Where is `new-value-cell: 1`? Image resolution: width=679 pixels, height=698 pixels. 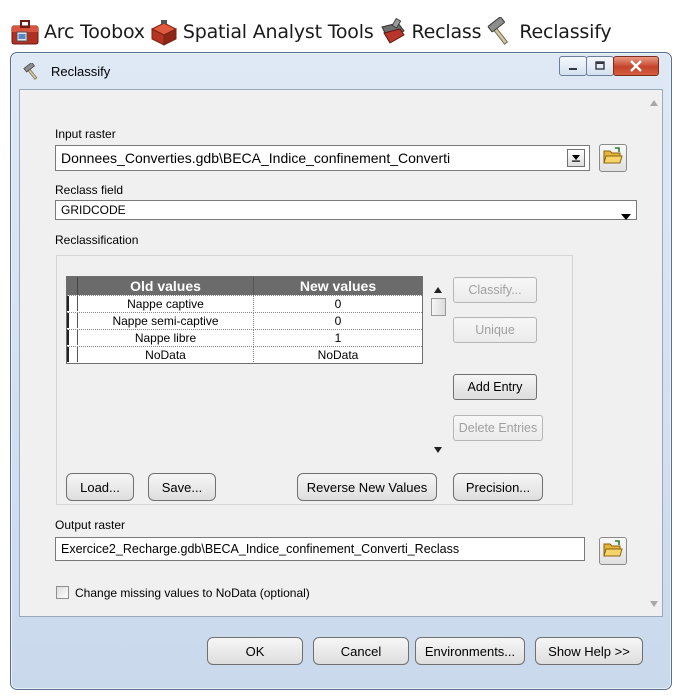 new-value-cell: 1 is located at coordinates (338, 337).